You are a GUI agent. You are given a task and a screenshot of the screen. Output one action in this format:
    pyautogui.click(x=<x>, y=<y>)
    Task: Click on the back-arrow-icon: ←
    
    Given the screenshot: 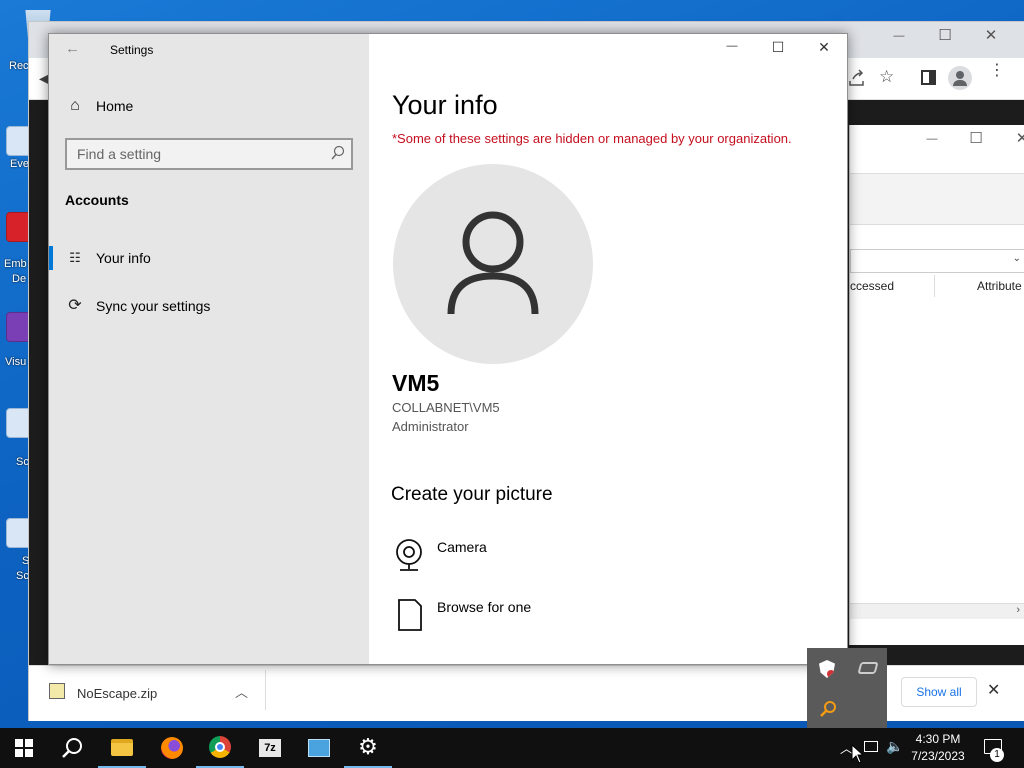 What is the action you would take?
    pyautogui.click(x=72, y=48)
    